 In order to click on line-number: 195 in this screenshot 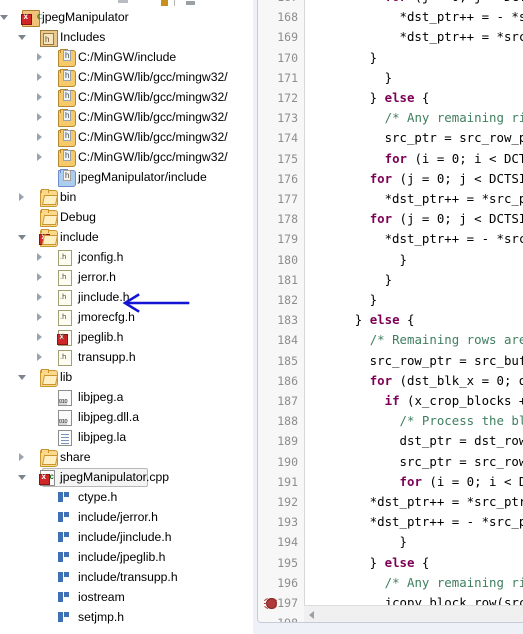, I will do `click(287, 562)`.